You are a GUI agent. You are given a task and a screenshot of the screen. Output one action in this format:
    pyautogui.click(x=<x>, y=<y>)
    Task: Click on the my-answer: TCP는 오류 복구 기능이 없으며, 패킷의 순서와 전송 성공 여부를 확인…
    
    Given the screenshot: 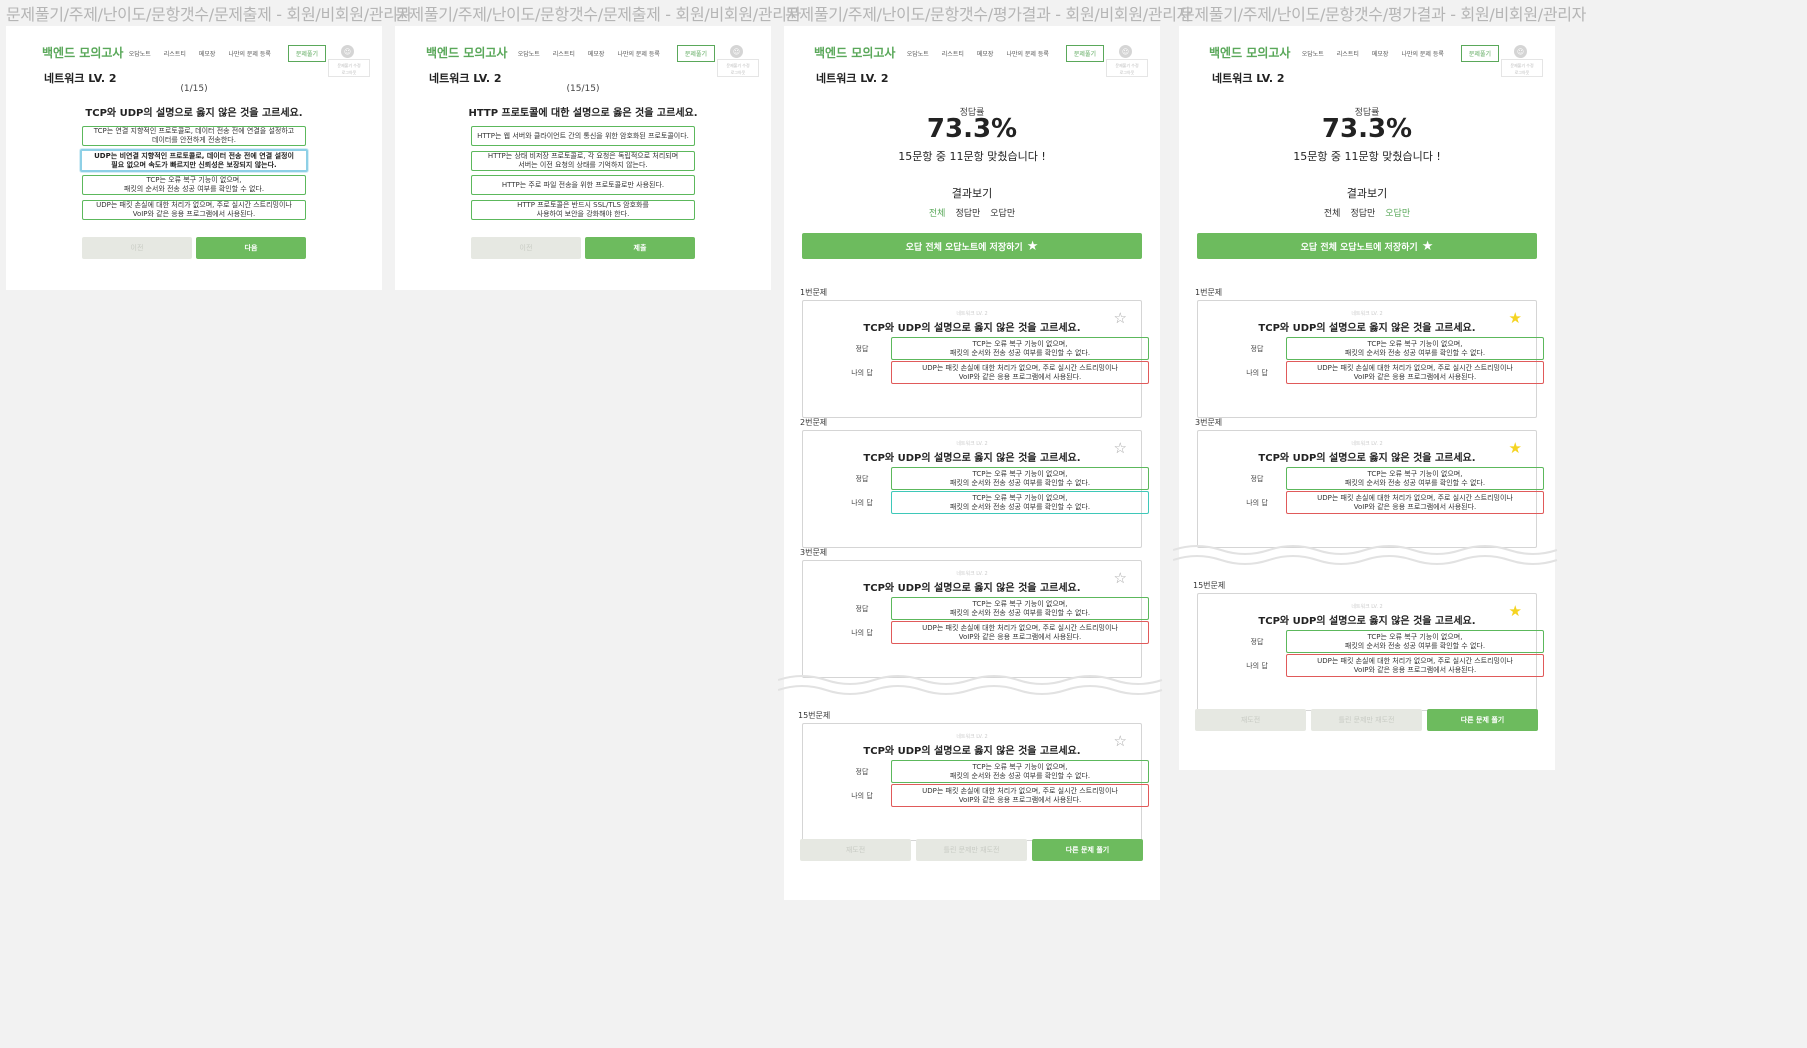 What is the action you would take?
    pyautogui.click(x=1020, y=502)
    